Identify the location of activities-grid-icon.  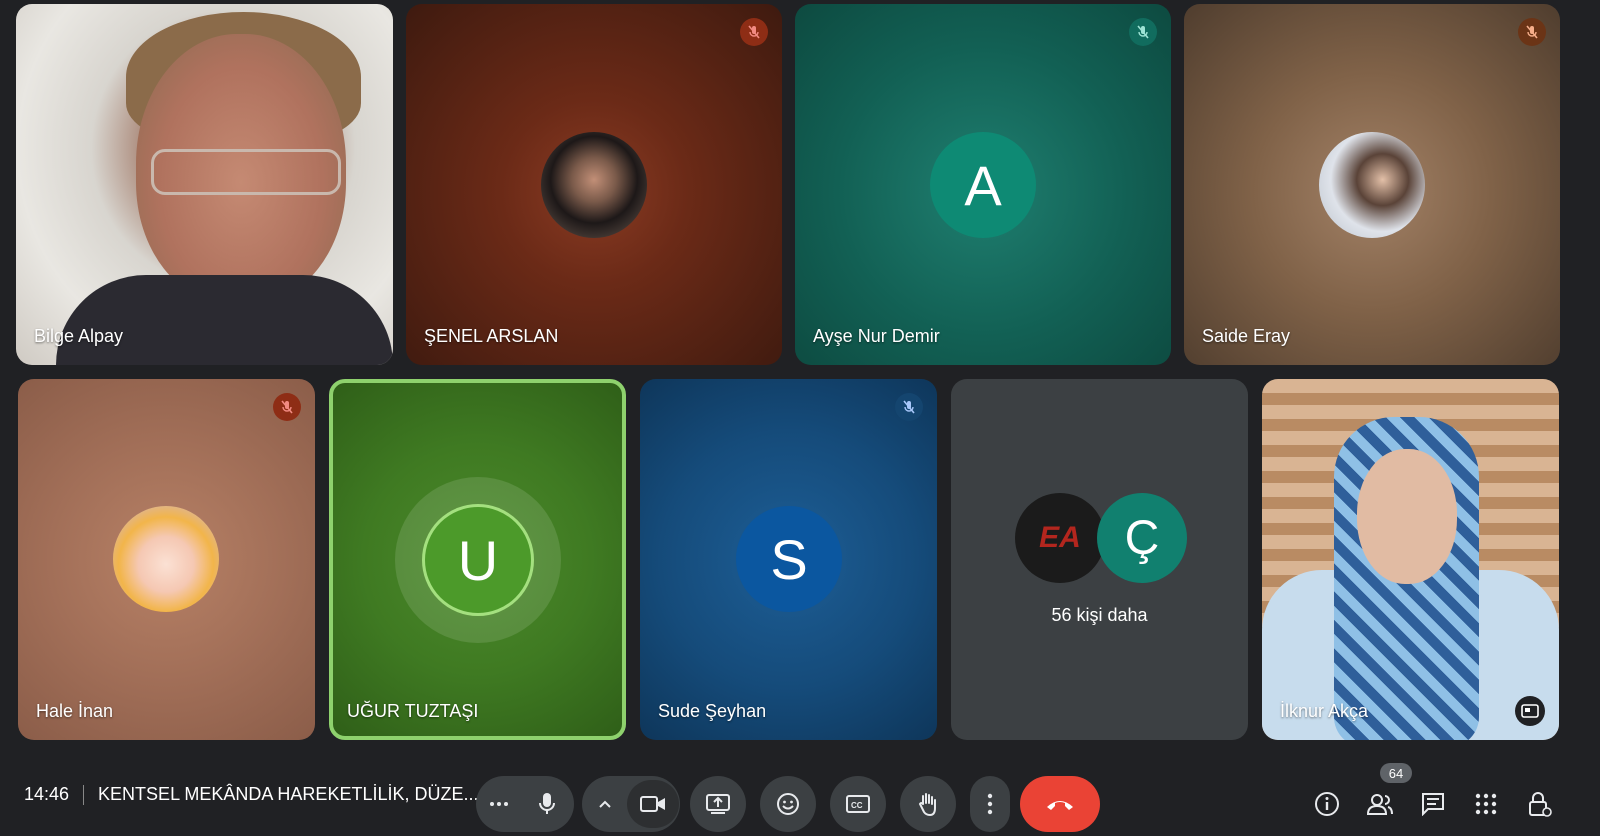
(1486, 804).